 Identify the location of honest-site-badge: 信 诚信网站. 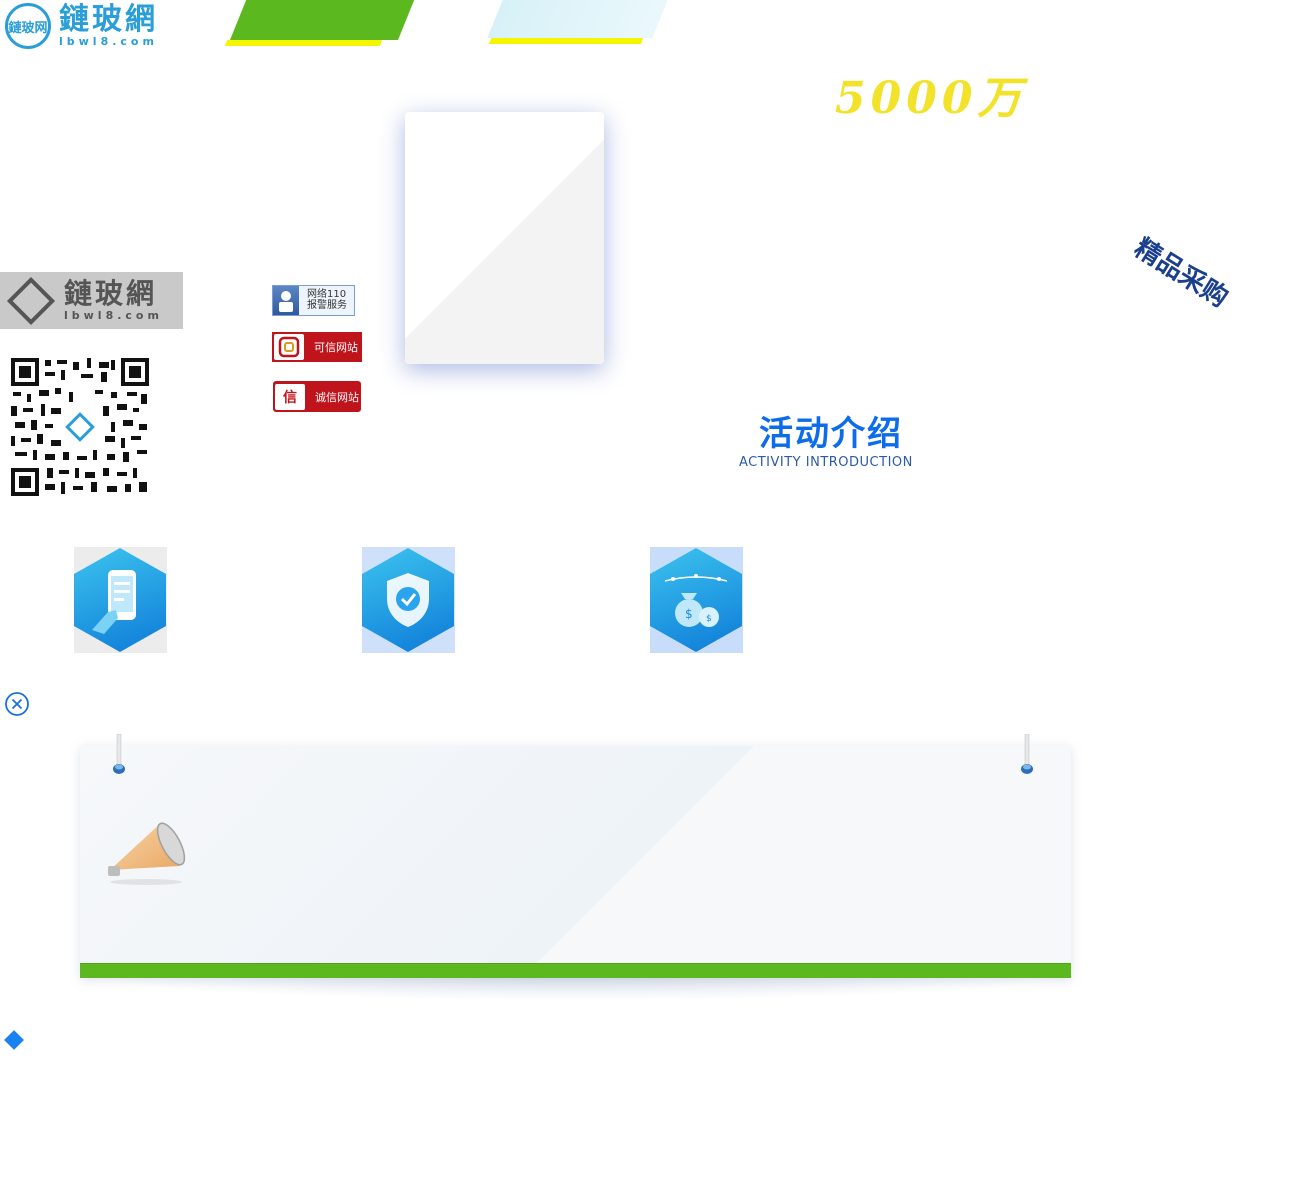
(317, 396).